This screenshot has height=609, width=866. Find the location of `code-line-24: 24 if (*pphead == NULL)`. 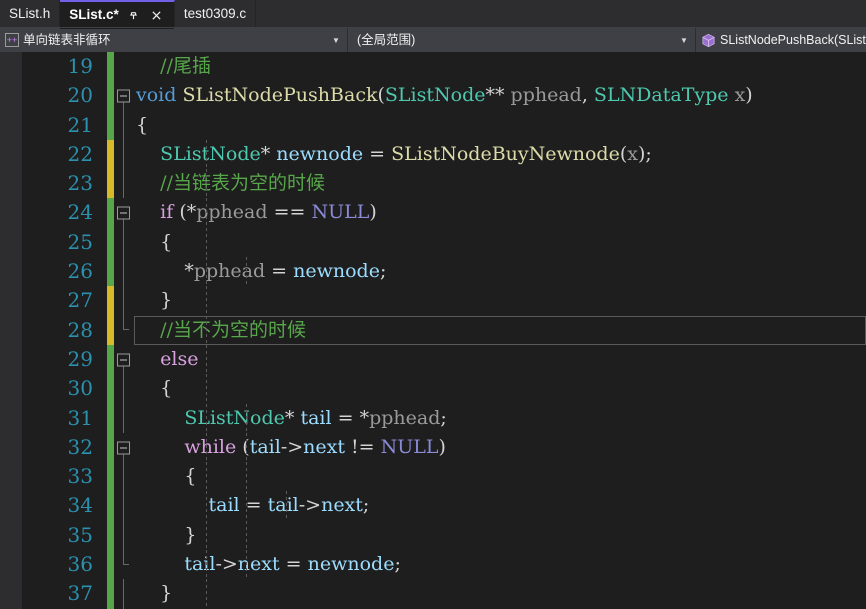

code-line-24: 24 if (*pphead == NULL) is located at coordinates (433, 213).